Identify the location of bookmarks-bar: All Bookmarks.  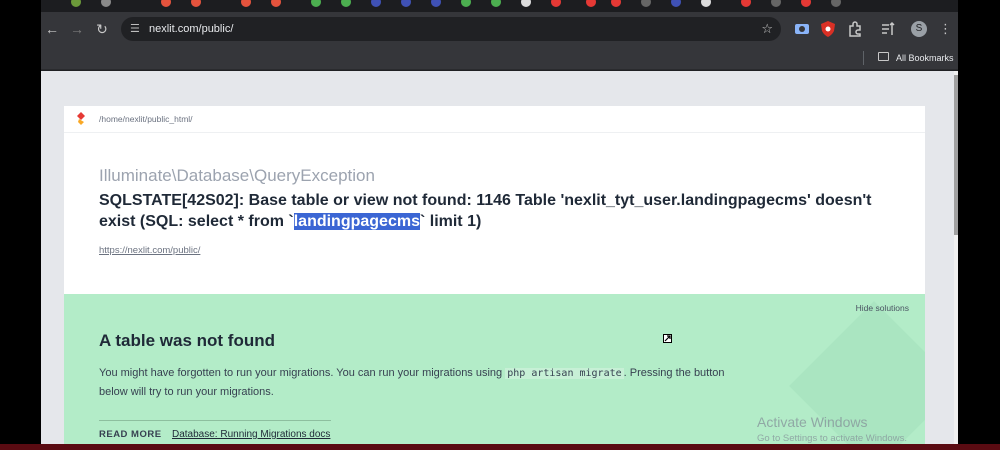
(499, 58).